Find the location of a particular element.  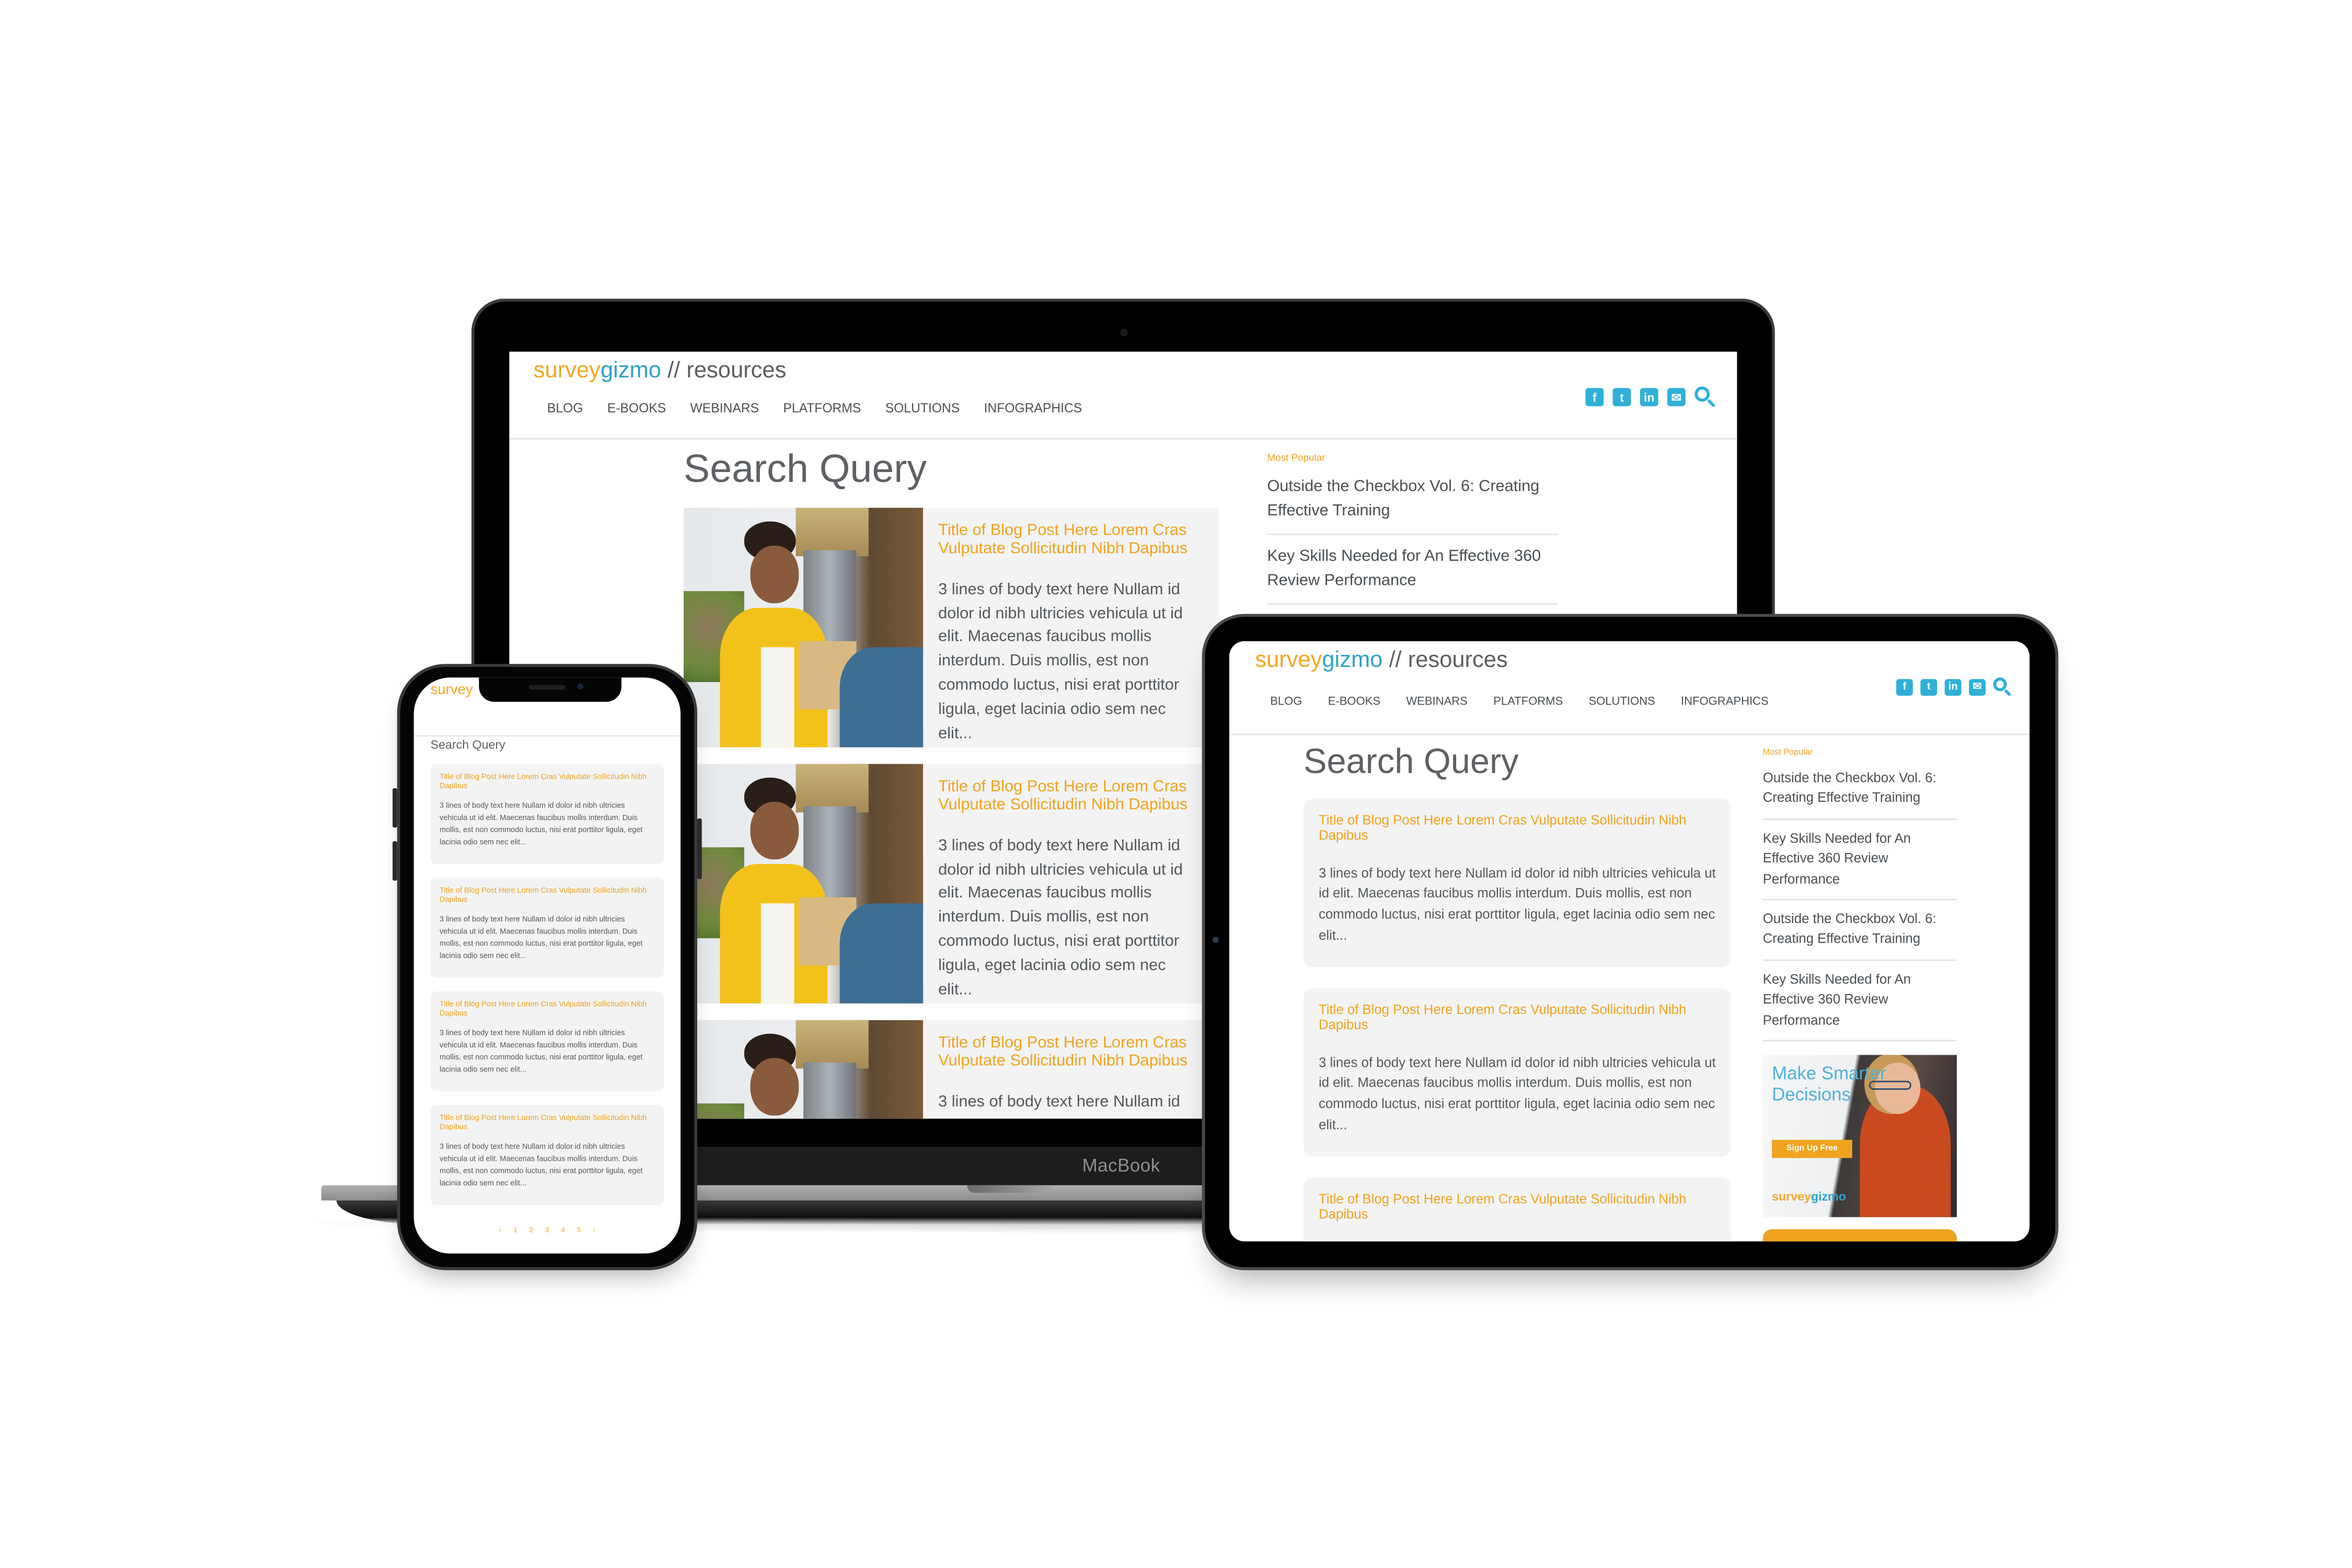

sign-up-free-button: Sign Up Free is located at coordinates (1812, 1148).